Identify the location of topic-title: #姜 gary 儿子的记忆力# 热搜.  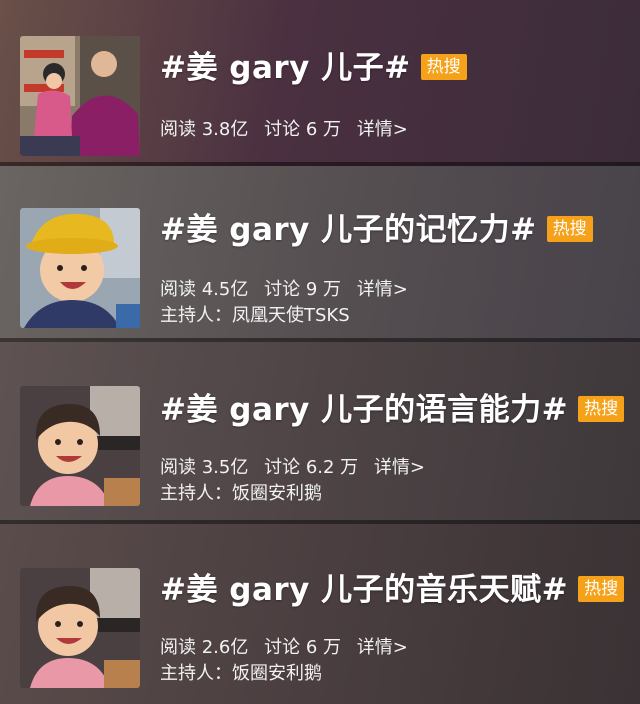
(376, 230).